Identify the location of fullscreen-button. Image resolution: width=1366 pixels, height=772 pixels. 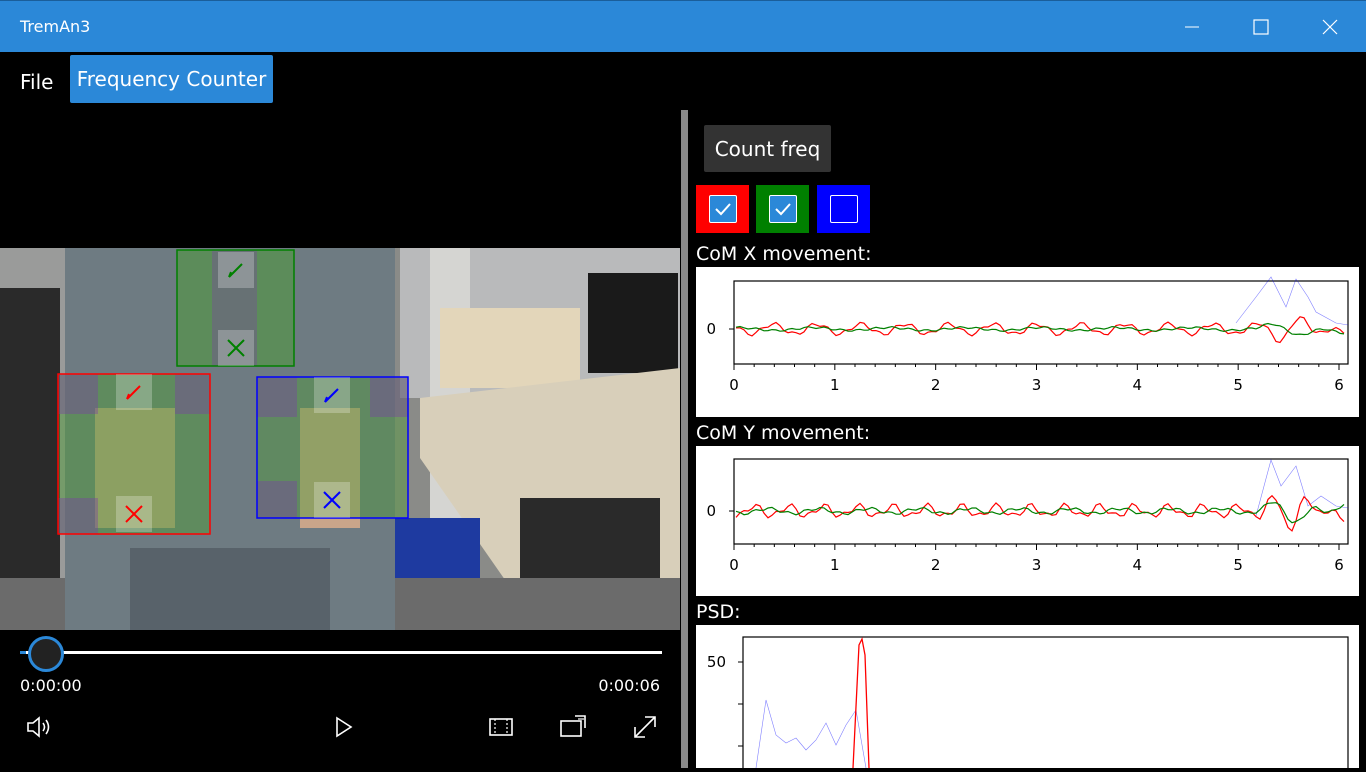
(645, 727).